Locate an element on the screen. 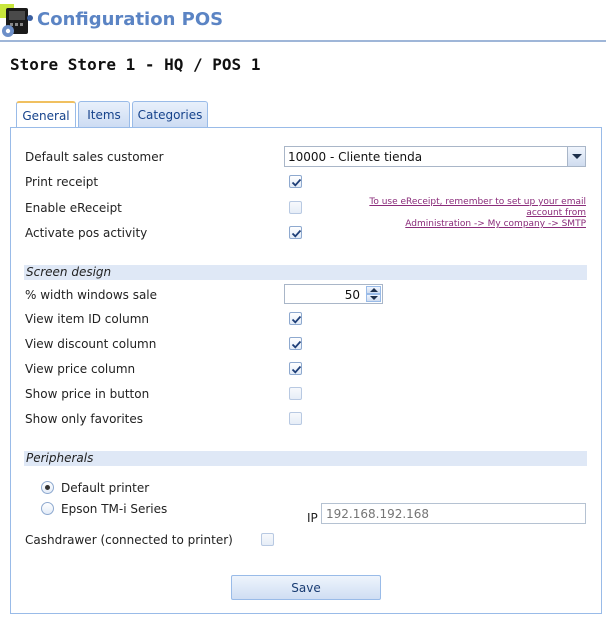 This screenshot has height=621, width=606. activate-pos-activity-label: Activate pos activity is located at coordinates (86, 233).